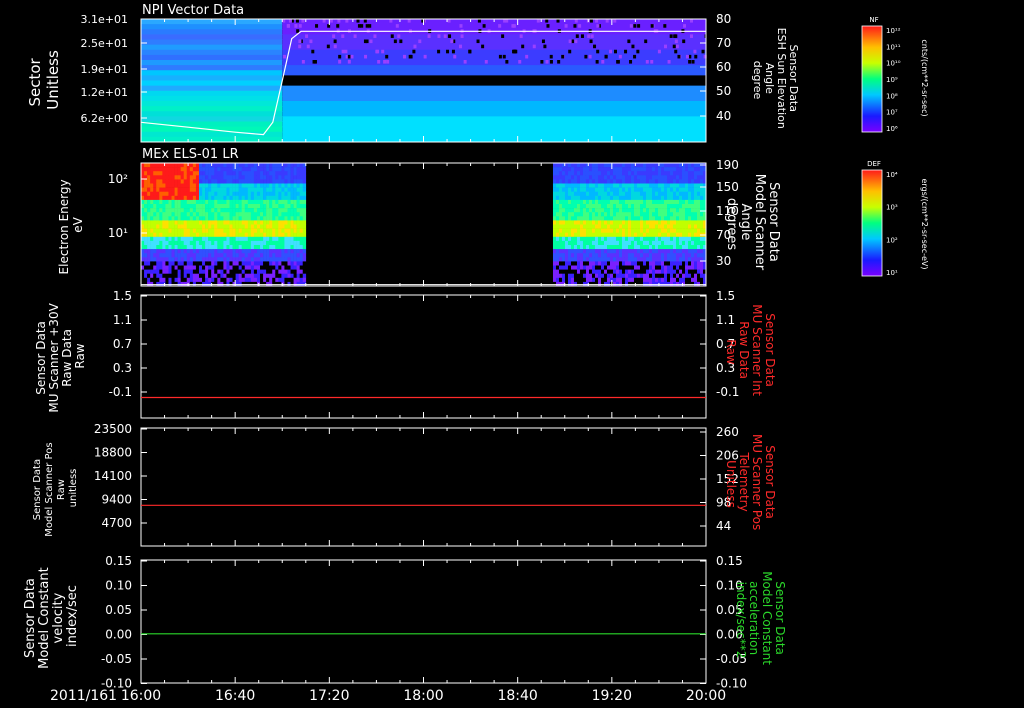 Image resolution: width=1024 pixels, height=708 pixels. I want to click on y-tick-label: -0.05, so click(116, 659).